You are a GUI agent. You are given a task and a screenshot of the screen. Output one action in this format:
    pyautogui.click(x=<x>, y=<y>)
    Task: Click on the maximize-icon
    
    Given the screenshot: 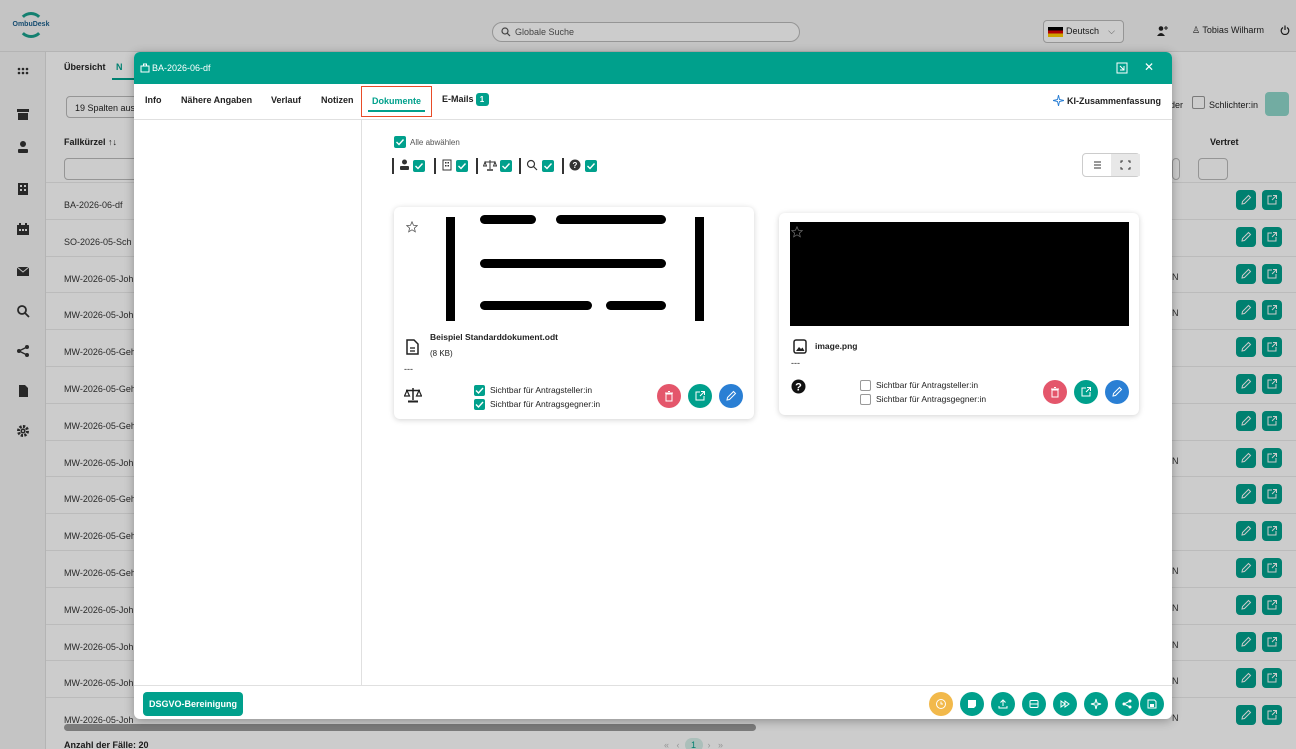 What is the action you would take?
    pyautogui.click(x=1122, y=68)
    